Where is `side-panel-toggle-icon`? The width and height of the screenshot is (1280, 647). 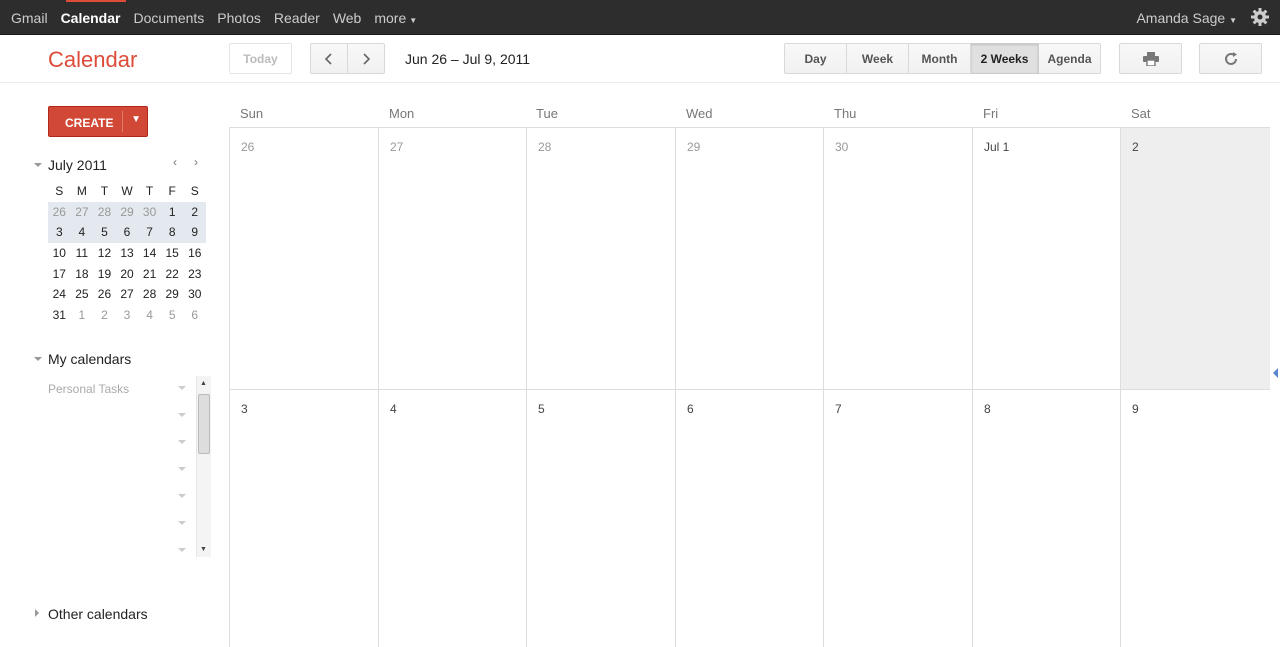 side-panel-toggle-icon is located at coordinates (1275, 373).